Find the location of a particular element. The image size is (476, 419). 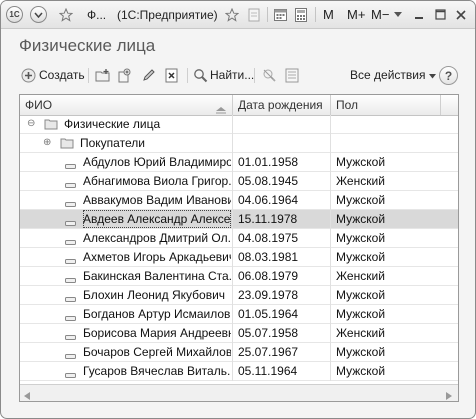

delete-mark-icon is located at coordinates (171, 75).